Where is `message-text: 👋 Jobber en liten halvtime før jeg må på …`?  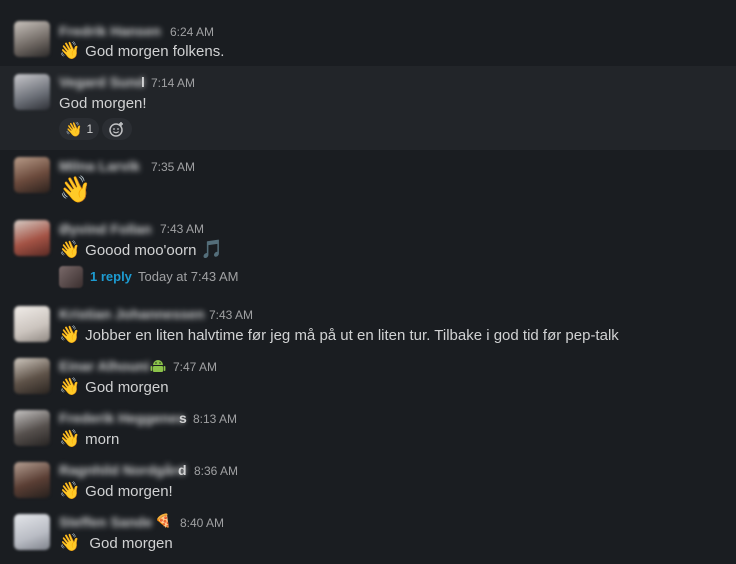
message-text: 👋 Jobber en liten halvtime før jeg må på … is located at coordinates (339, 335).